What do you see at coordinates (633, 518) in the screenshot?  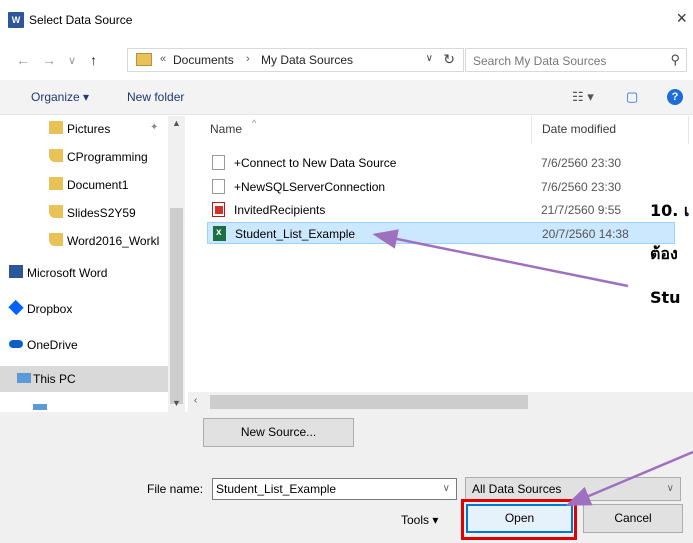 I see `cancel-button: Cancel` at bounding box center [633, 518].